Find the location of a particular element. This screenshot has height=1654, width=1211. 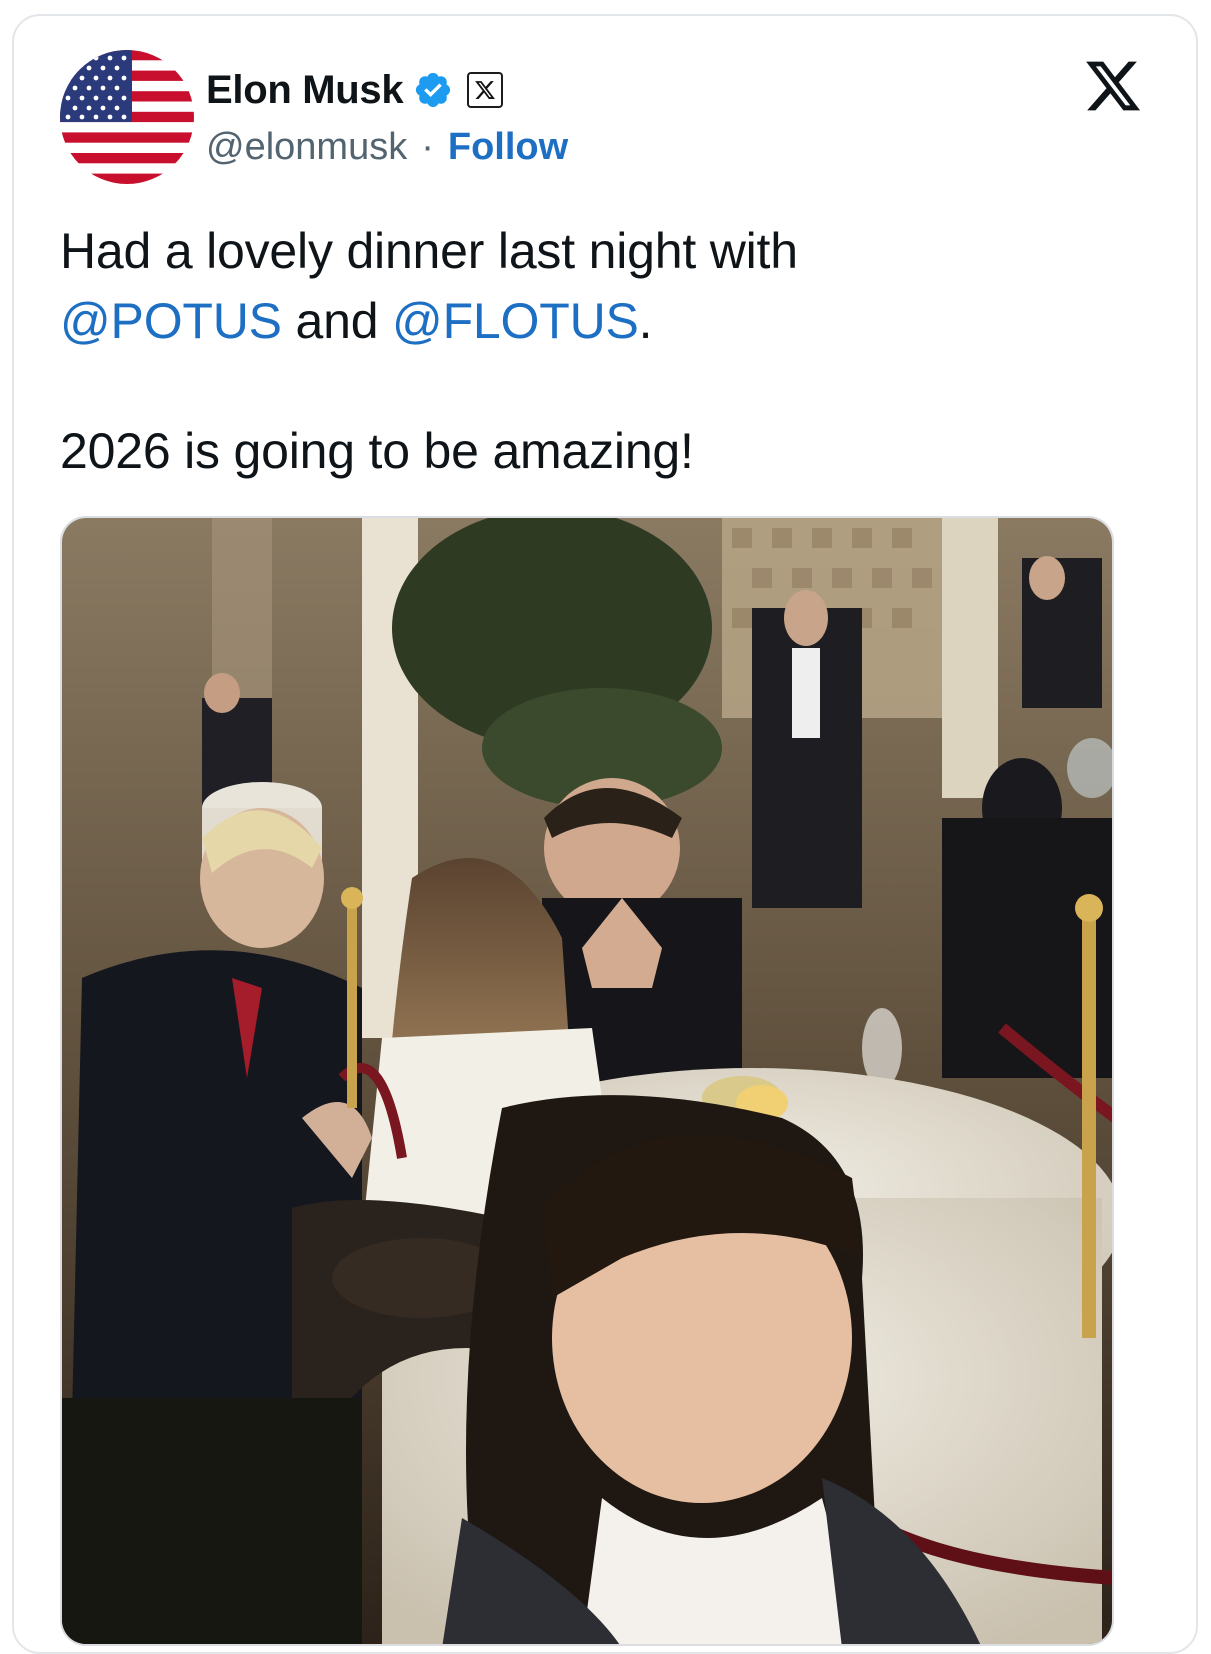

author-handle: @elonmusk is located at coordinates (306, 147).